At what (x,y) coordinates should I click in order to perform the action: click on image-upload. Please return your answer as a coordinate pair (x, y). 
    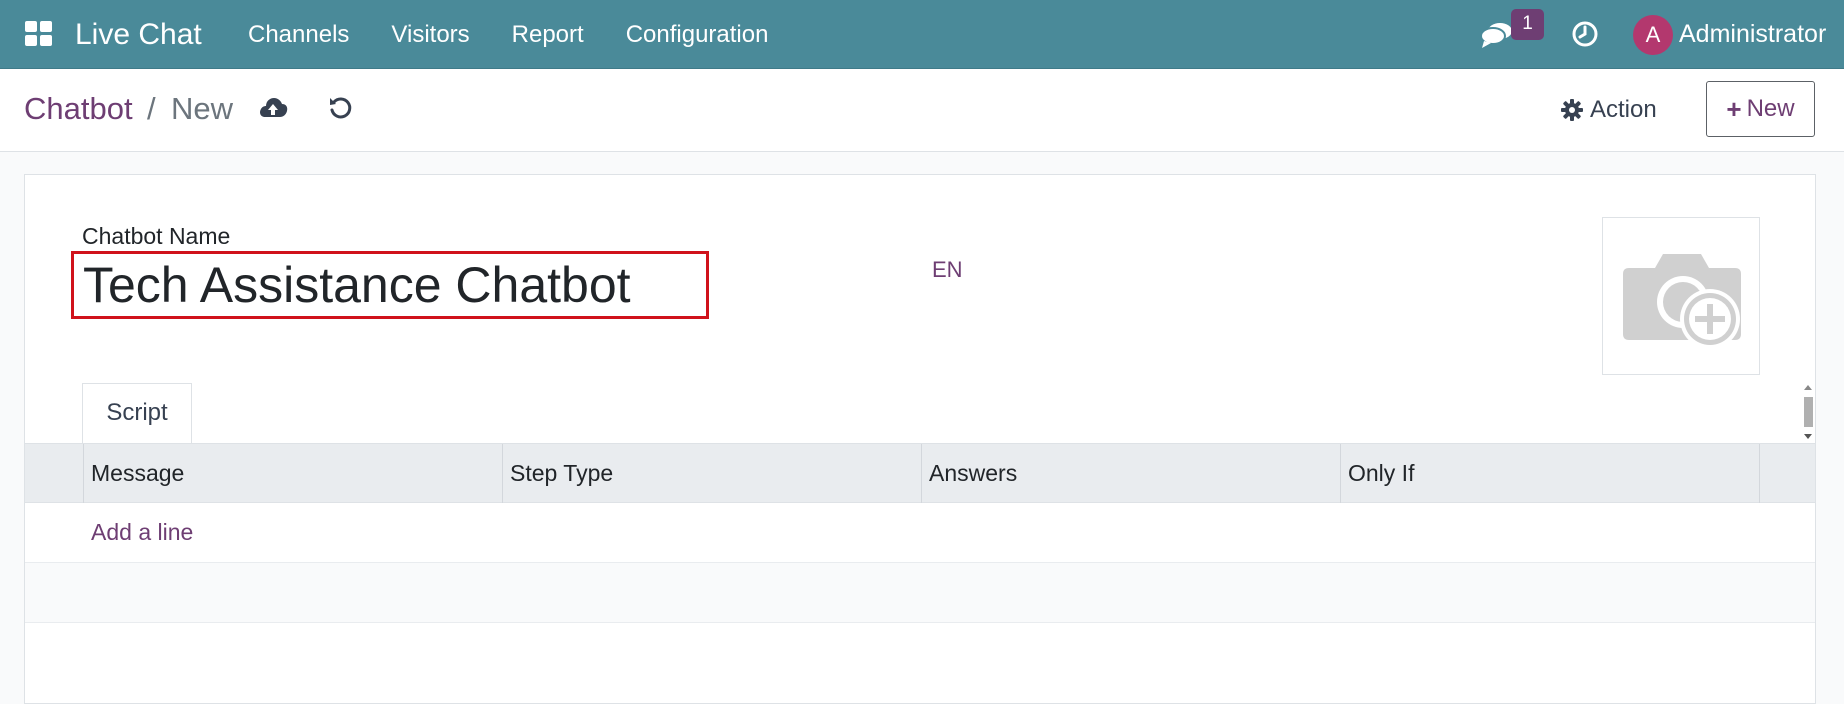
    Looking at the image, I should click on (1681, 296).